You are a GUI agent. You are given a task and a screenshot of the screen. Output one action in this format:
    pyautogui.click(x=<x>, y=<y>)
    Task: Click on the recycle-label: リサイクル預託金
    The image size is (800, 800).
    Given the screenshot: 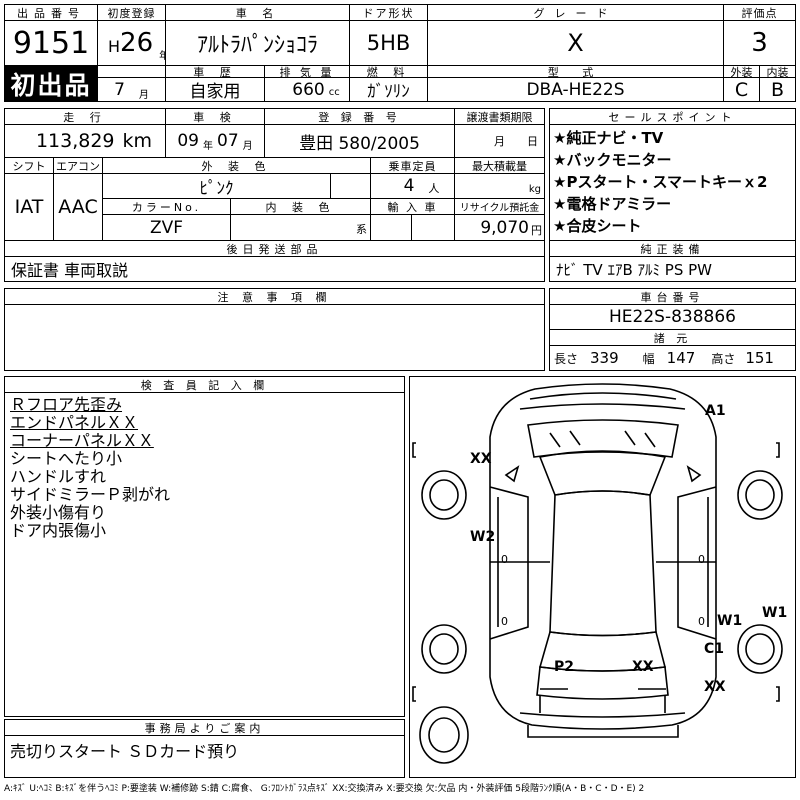 What is the action you would take?
    pyautogui.click(x=499, y=206)
    